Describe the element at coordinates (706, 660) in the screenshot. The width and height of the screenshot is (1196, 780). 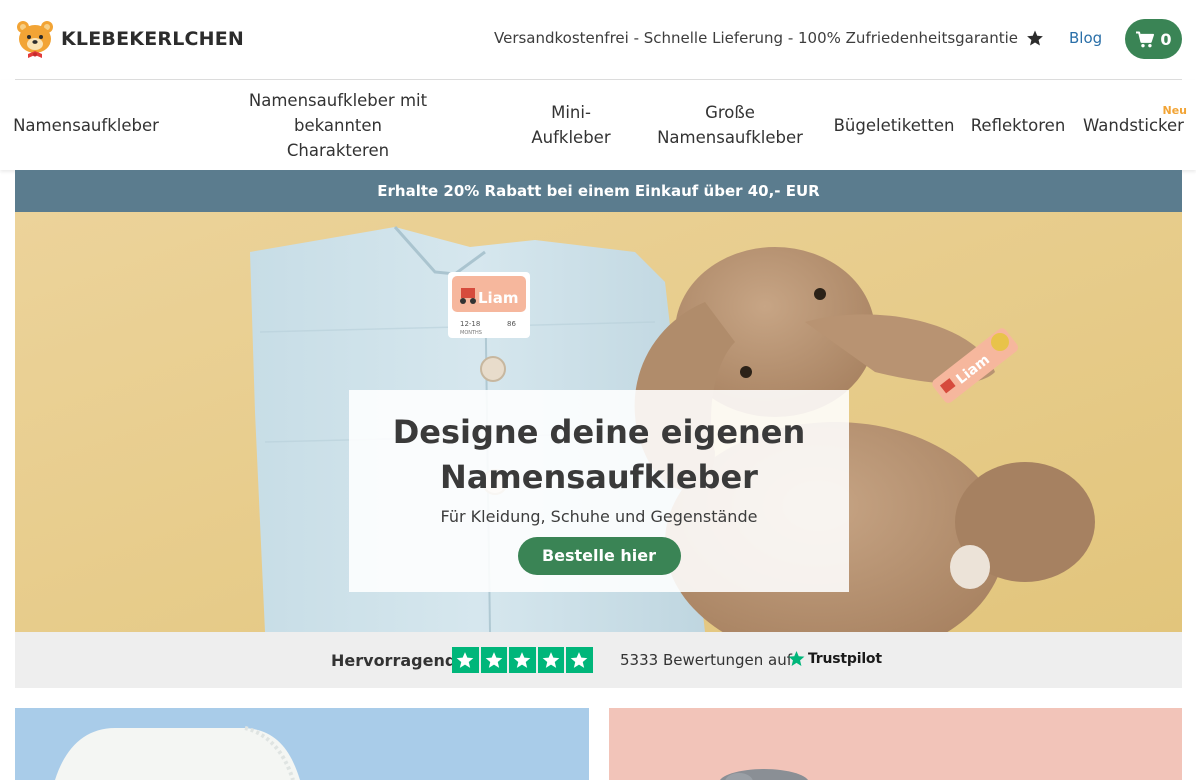
I see `trust-review-count: 5333 Bewertungen auf` at that location.